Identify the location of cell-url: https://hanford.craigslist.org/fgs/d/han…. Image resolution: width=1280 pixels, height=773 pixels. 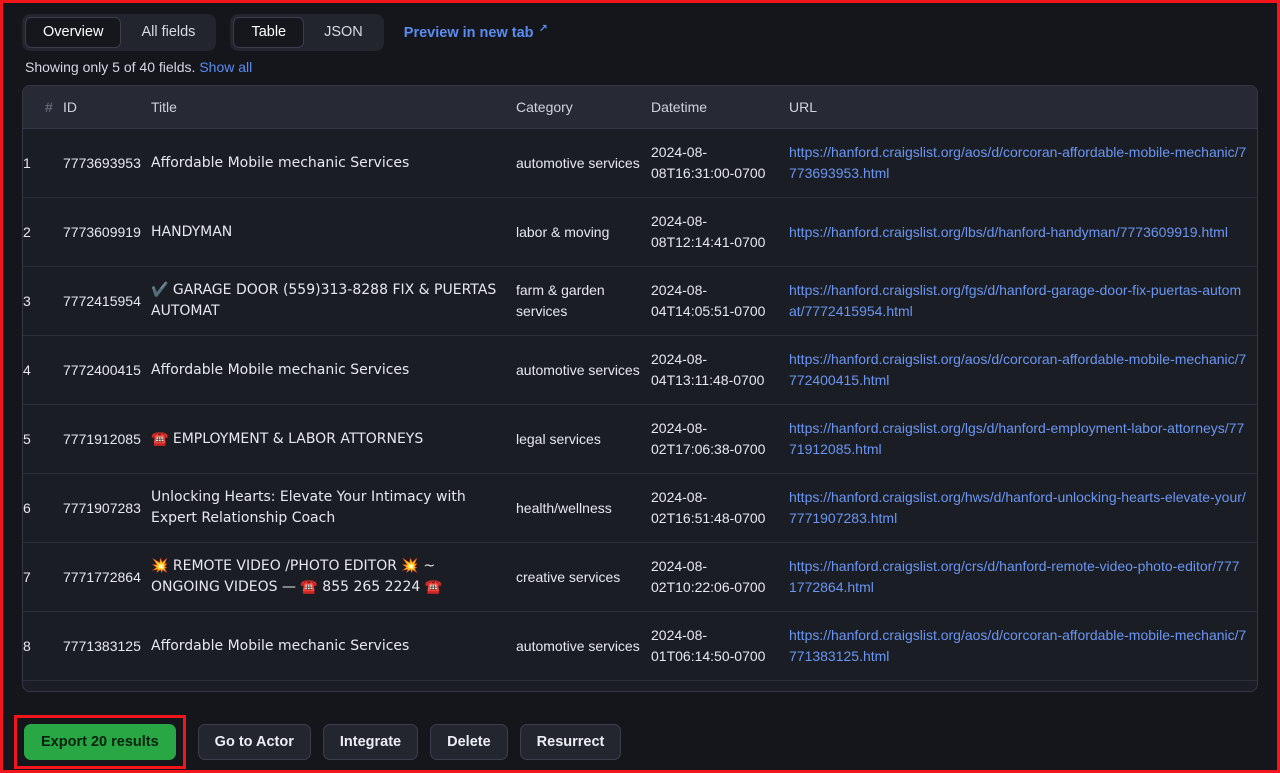
(1023, 301).